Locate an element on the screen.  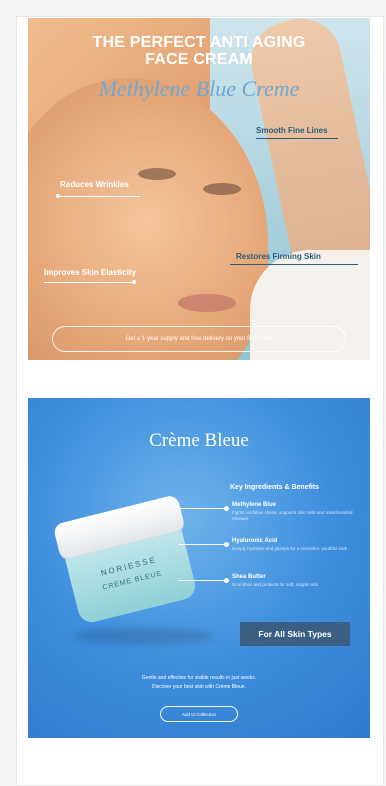
jar-shadow is located at coordinates (144, 636).